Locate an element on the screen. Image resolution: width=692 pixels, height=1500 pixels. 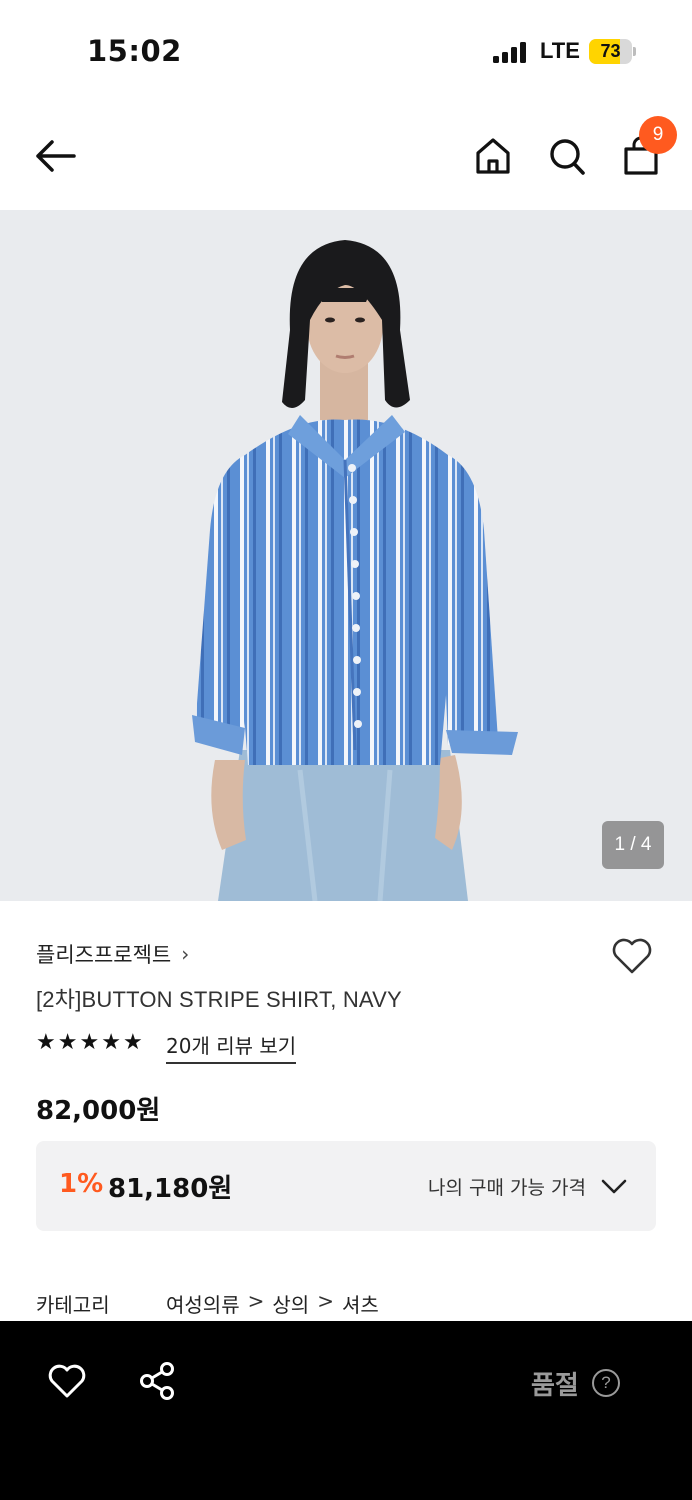
discount-price: 81,180원 is located at coordinates (170, 1189).